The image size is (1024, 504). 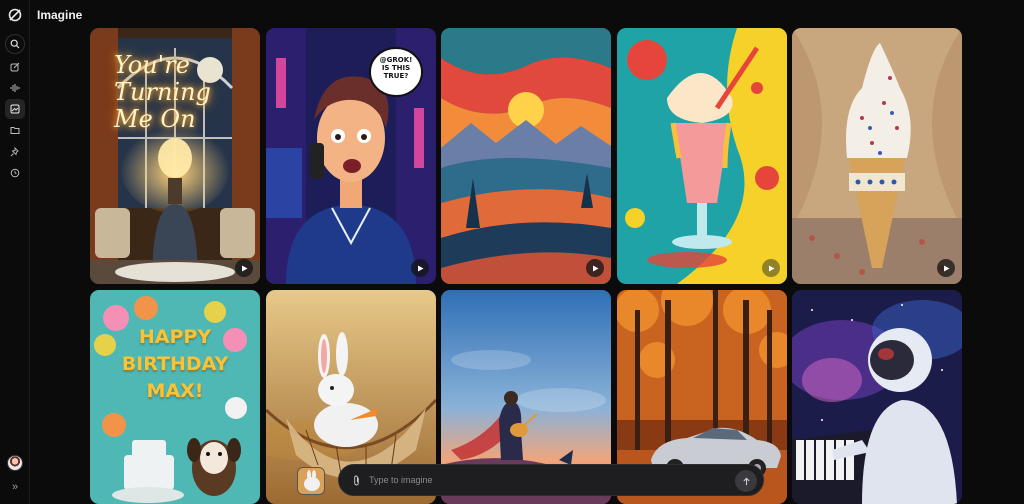 I want to click on folder-icon, so click(x=15, y=130).